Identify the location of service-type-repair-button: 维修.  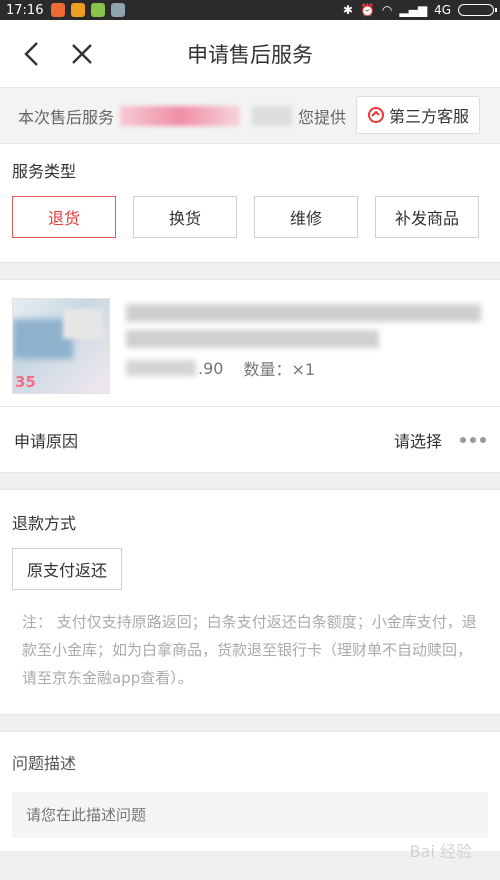
(306, 217).